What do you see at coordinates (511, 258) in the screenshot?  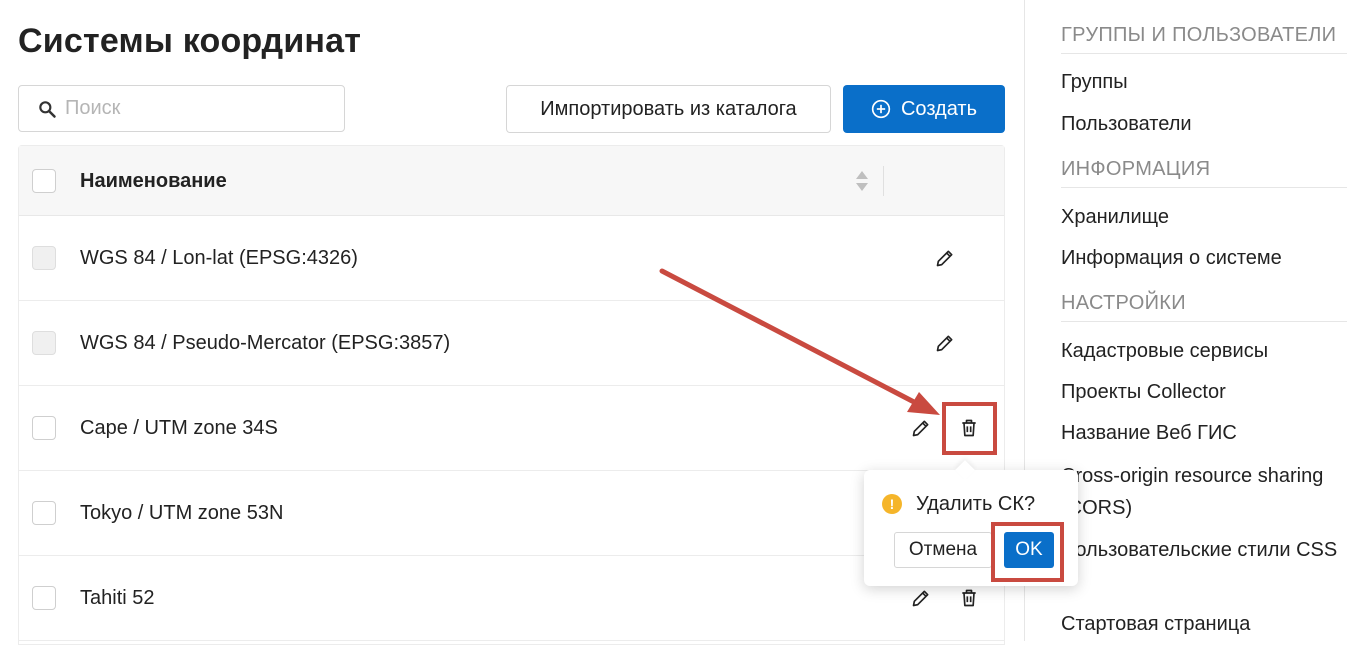 I see `table-row: WGS 84 / Lon-lat (EPSG:4326)` at bounding box center [511, 258].